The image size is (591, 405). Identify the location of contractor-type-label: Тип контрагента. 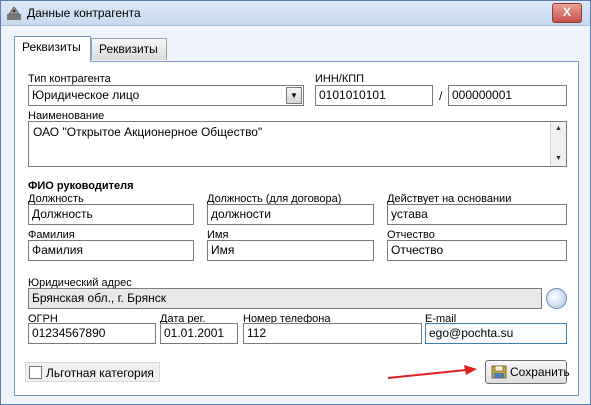
(69, 79).